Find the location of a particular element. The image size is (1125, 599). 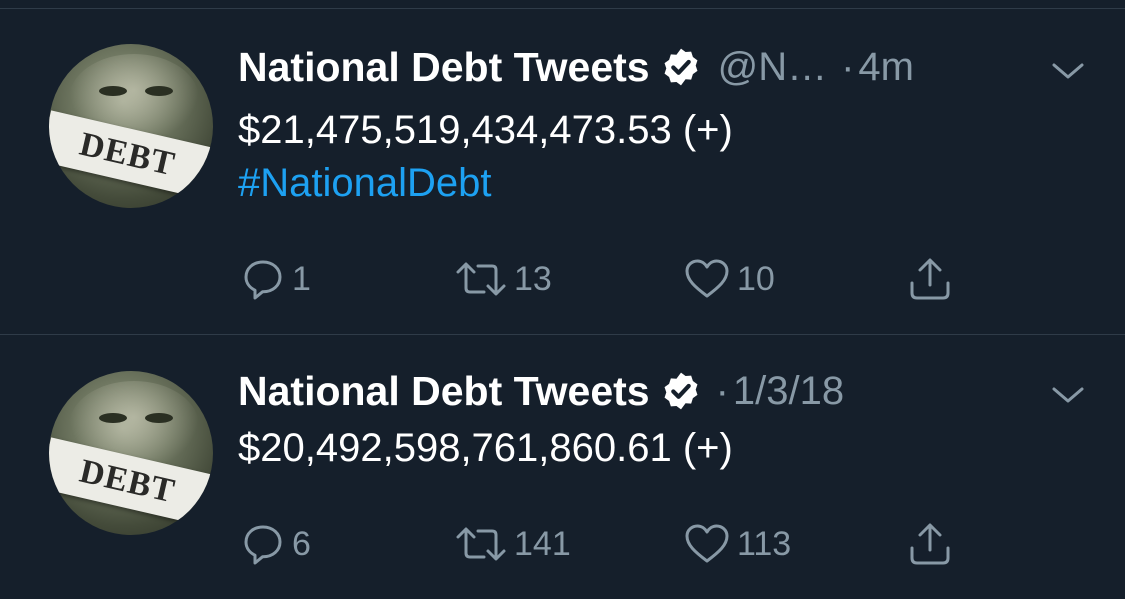

tweet-header: National Debt Tweets · 1/3/18 is located at coordinates (541, 391).